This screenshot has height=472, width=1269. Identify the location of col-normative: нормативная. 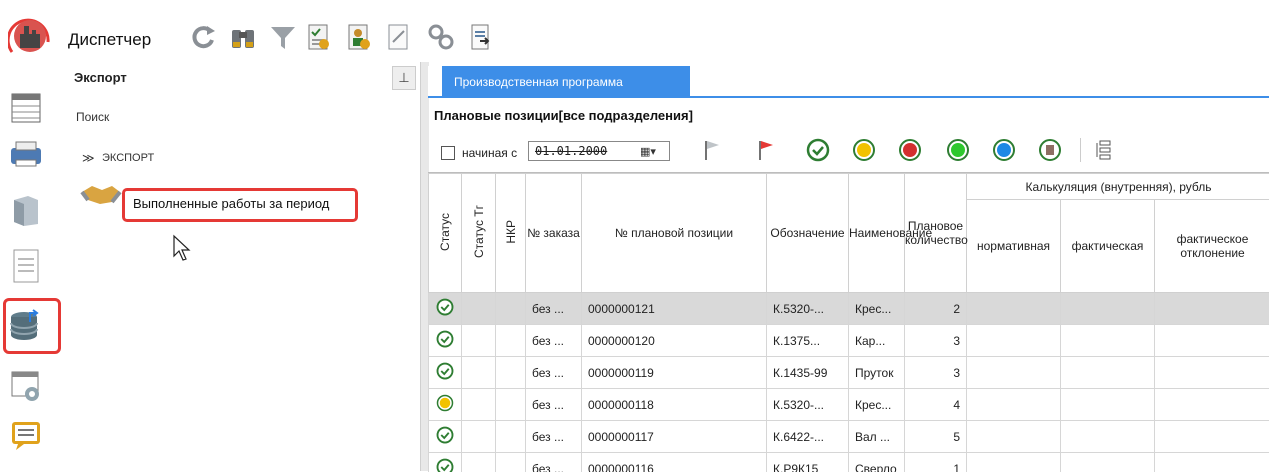
(1014, 246).